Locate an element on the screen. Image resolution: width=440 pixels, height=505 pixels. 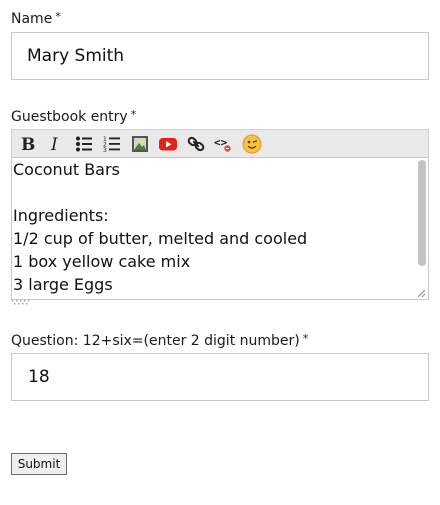
scrollbar-thumb is located at coordinates (422, 213).